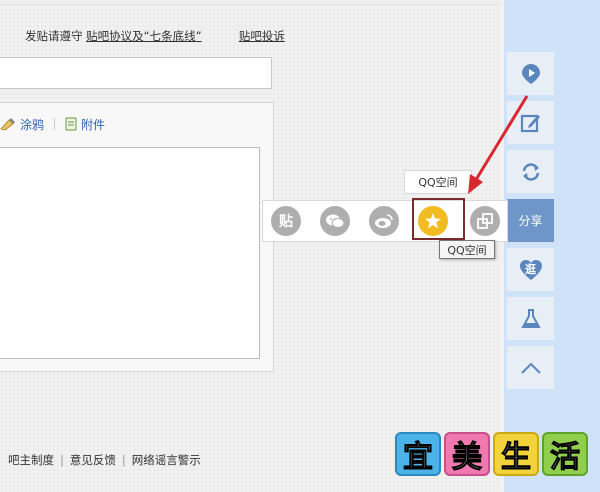 This screenshot has height=492, width=600. I want to click on share-wechat-button, so click(335, 221).